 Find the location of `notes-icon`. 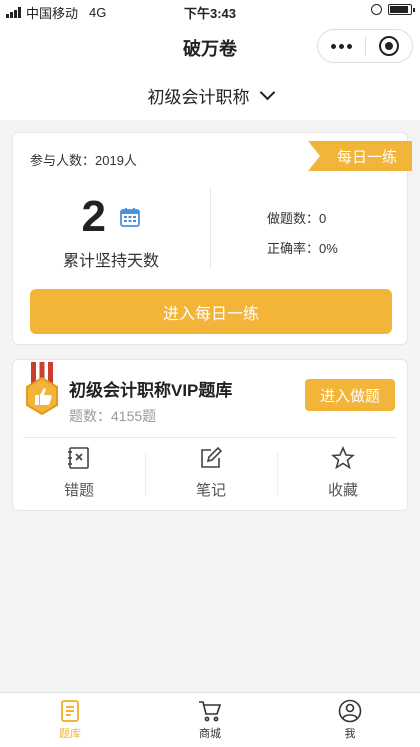

notes-icon is located at coordinates (212, 457).